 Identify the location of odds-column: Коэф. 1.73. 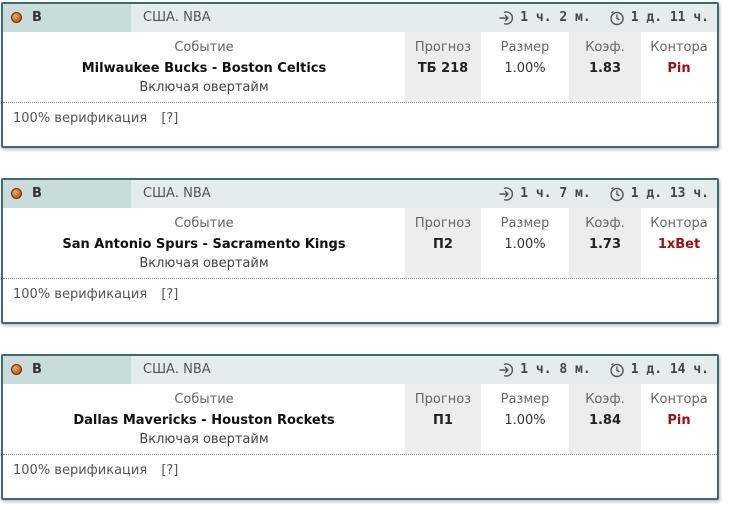
(605, 243).